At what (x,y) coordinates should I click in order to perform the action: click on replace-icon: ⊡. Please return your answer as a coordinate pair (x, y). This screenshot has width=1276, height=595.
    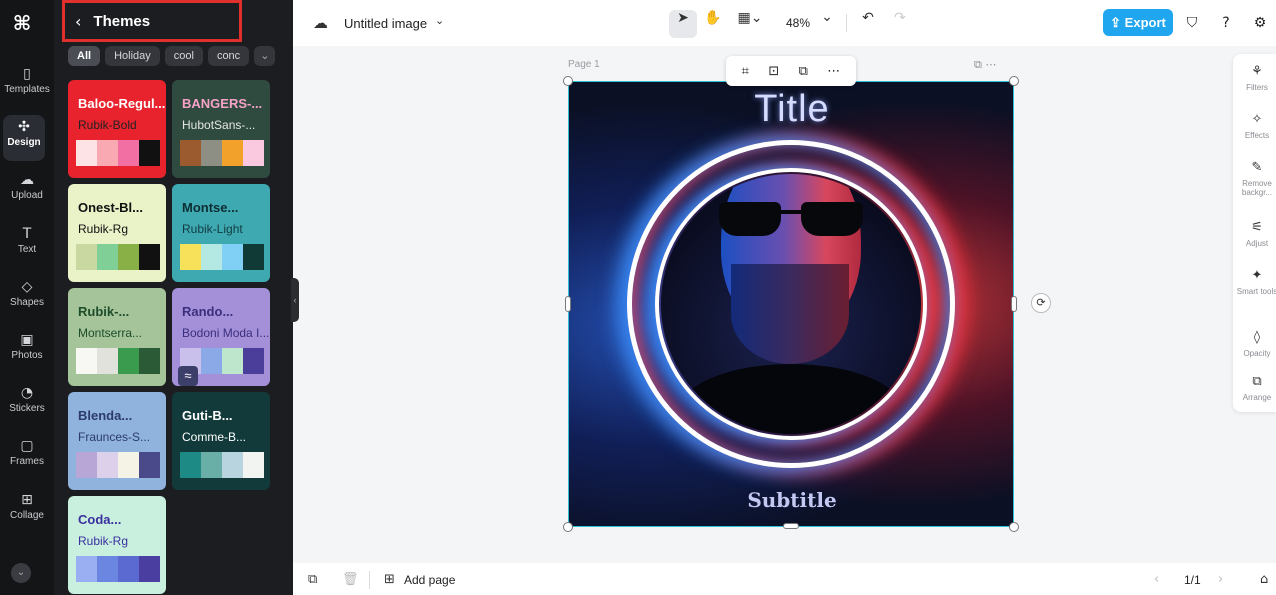
    Looking at the image, I should click on (773, 71).